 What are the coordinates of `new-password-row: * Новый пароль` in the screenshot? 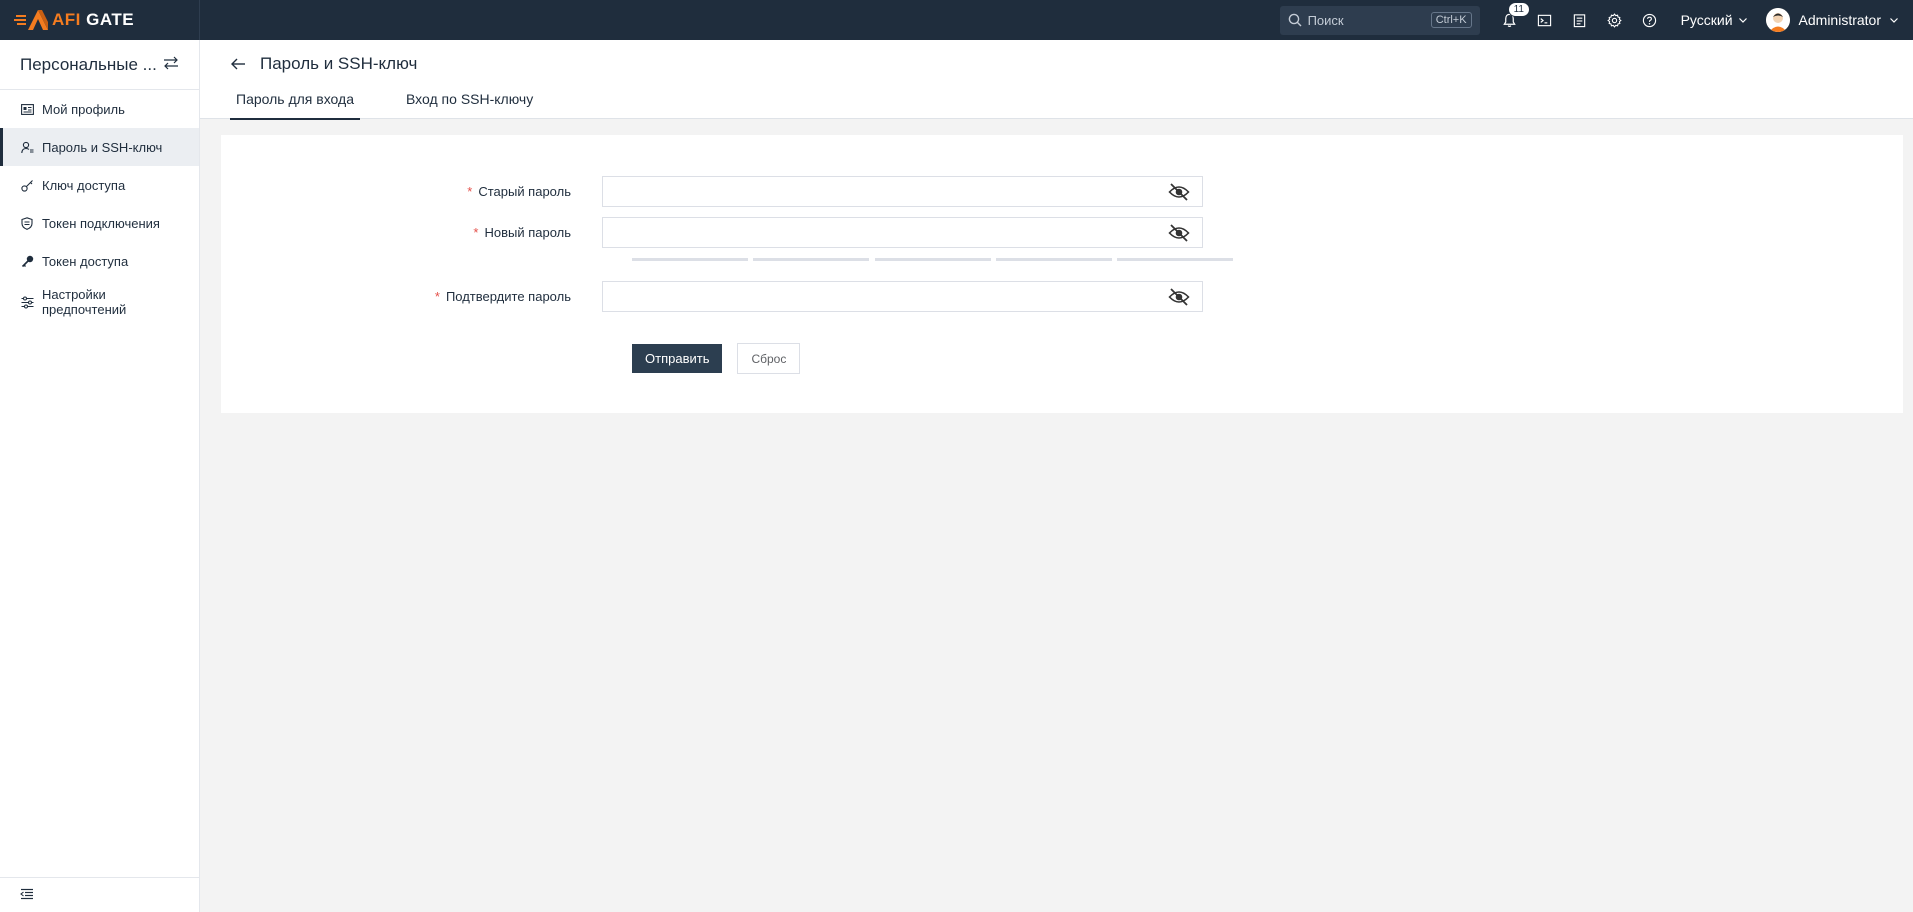 It's located at (712, 232).